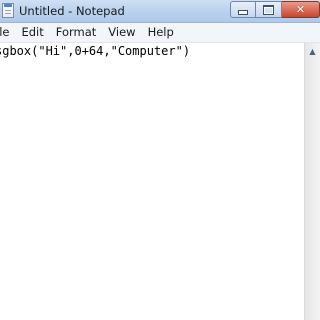 This screenshot has height=320, width=320. I want to click on close-icon: ✕, so click(300, 9).